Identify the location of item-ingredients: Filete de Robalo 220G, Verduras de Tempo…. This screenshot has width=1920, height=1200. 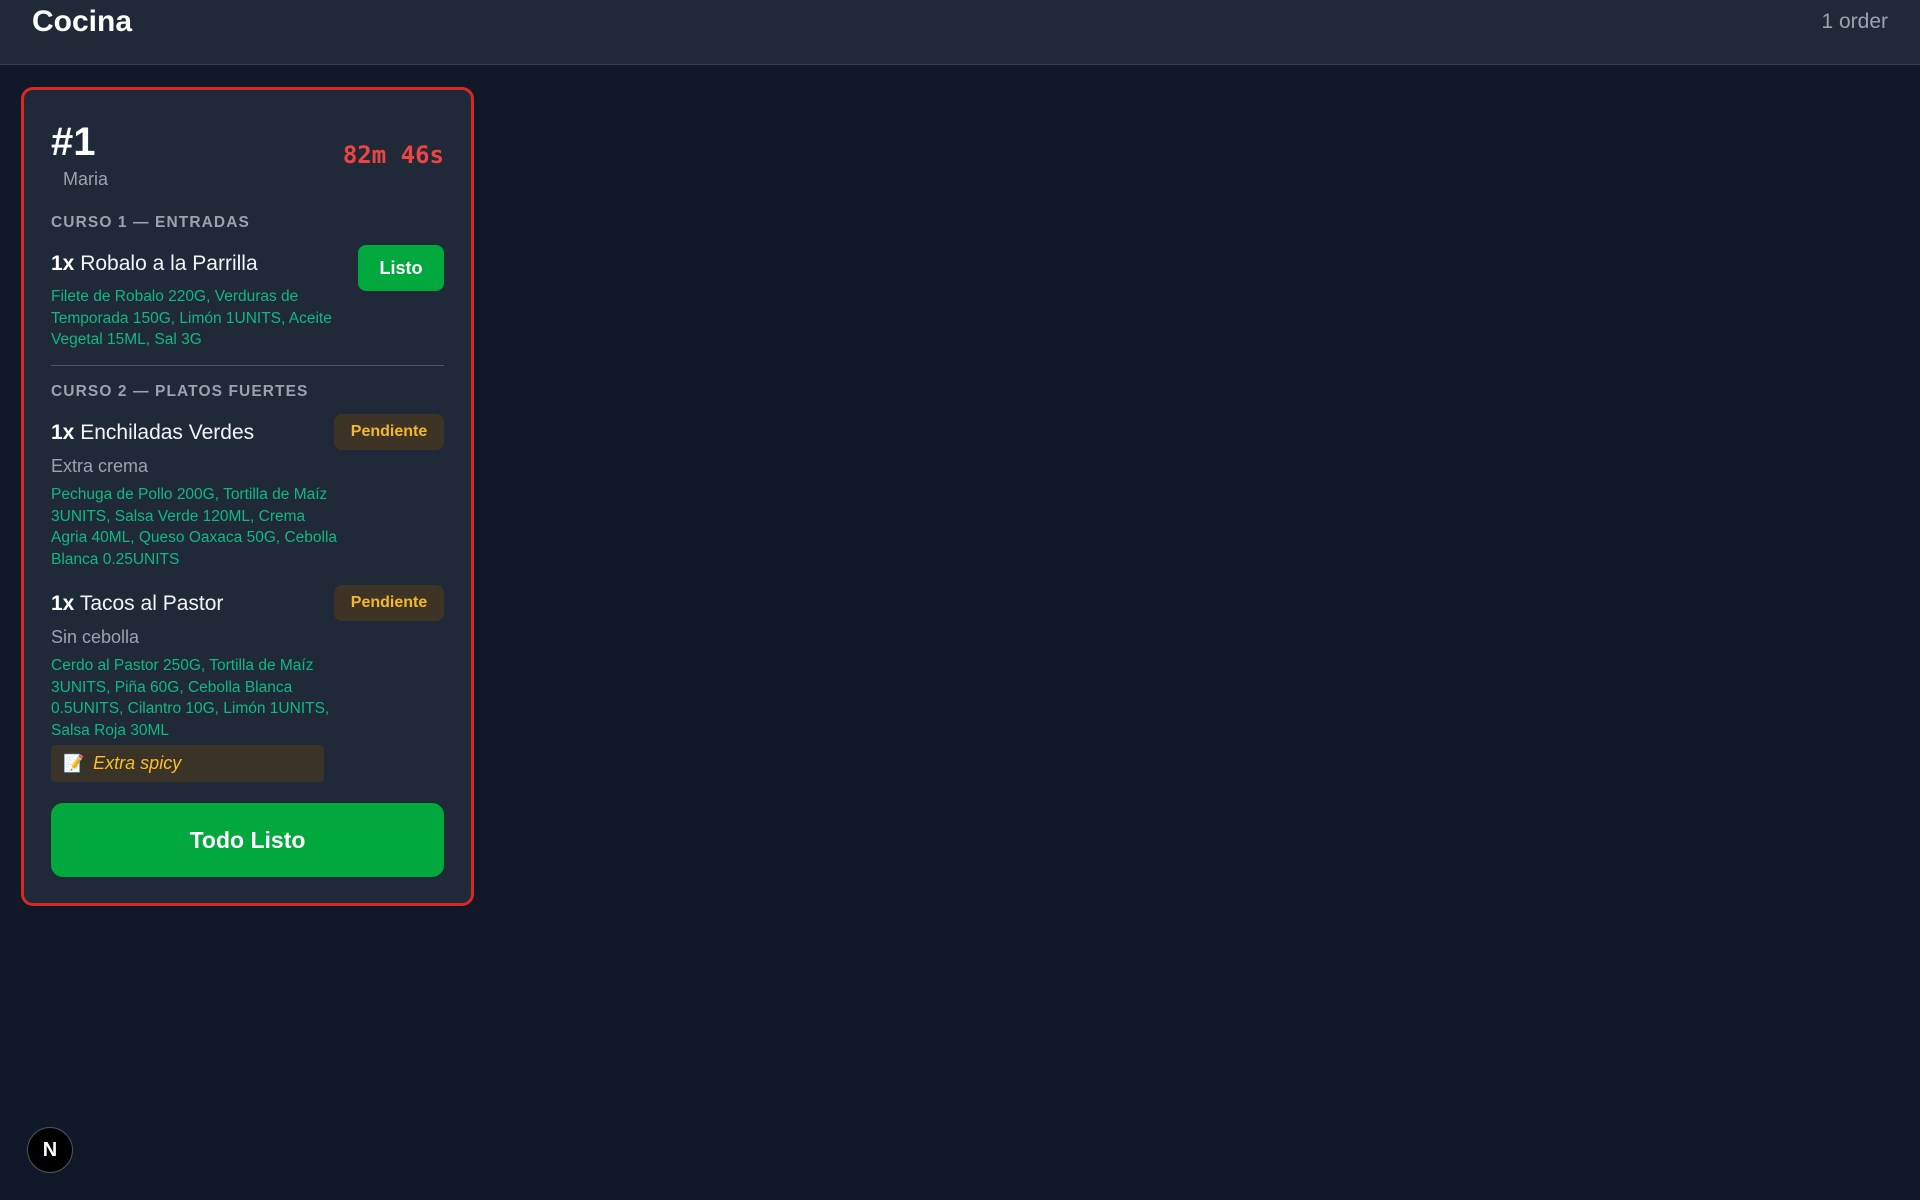
(191, 318).